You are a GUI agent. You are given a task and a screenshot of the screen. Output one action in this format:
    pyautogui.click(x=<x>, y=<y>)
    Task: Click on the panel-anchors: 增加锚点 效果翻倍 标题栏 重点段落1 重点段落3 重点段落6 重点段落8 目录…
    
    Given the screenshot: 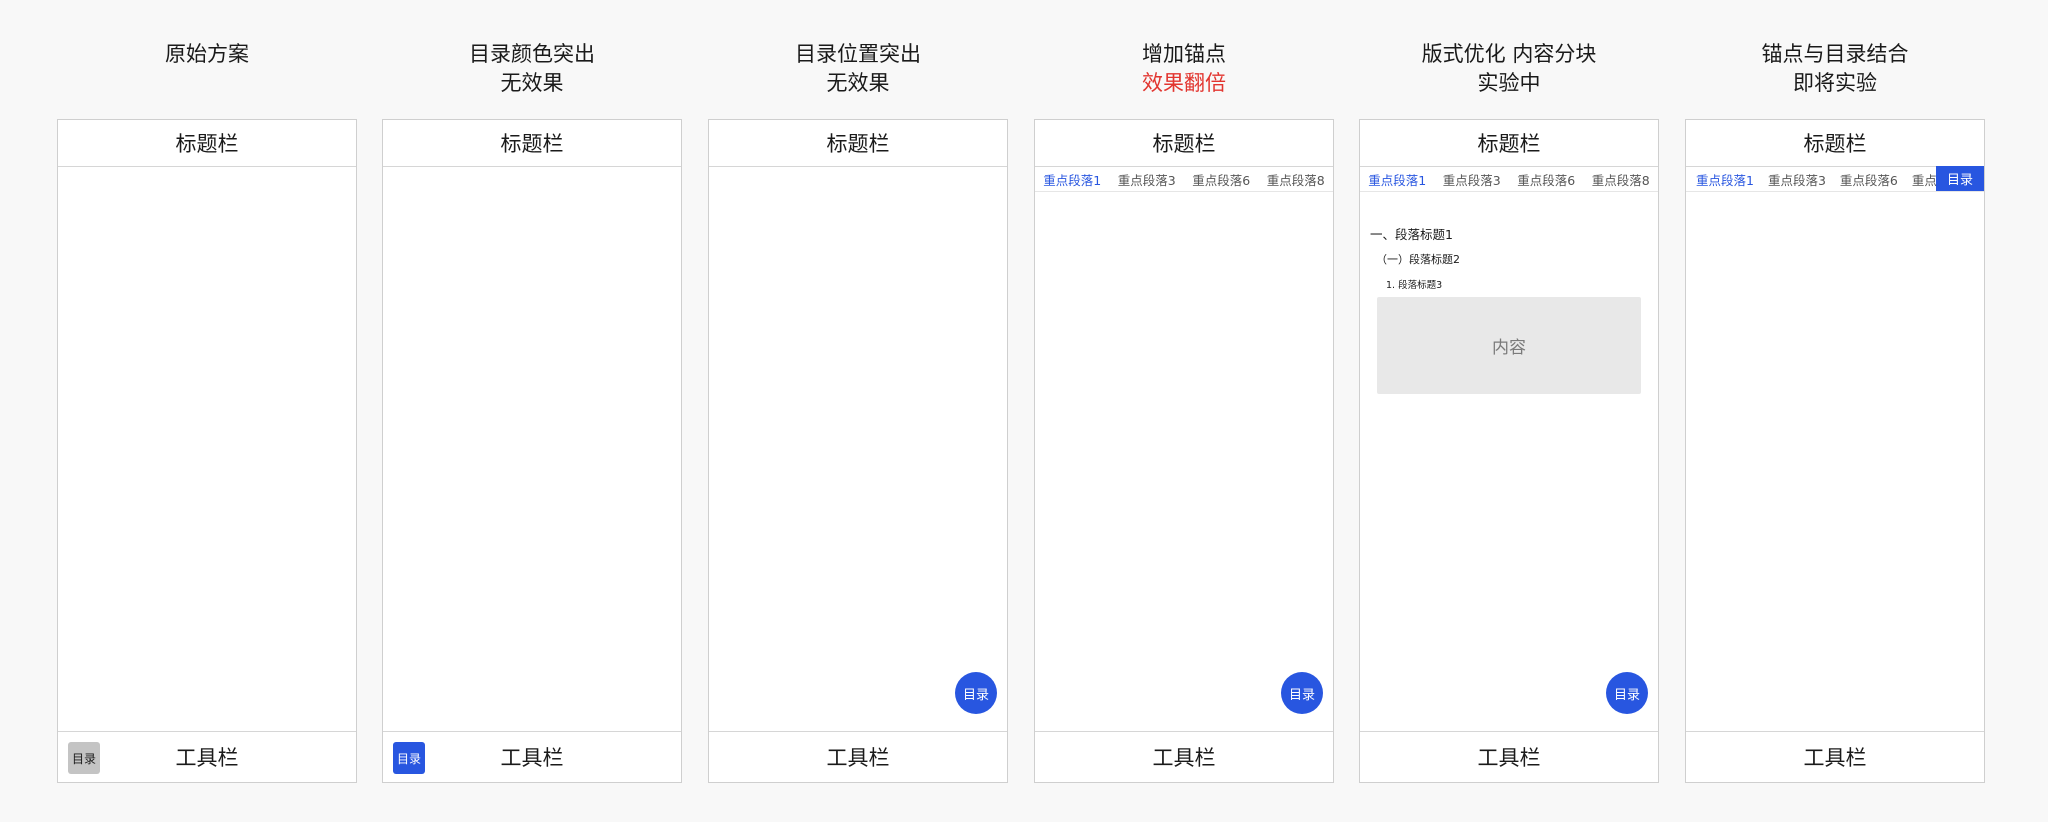 What is the action you would take?
    pyautogui.click(x=1184, y=411)
    